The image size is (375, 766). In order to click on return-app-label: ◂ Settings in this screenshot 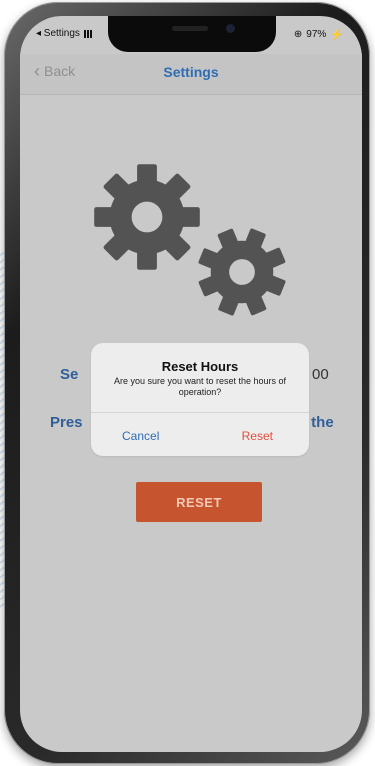, I will do `click(58, 33)`.